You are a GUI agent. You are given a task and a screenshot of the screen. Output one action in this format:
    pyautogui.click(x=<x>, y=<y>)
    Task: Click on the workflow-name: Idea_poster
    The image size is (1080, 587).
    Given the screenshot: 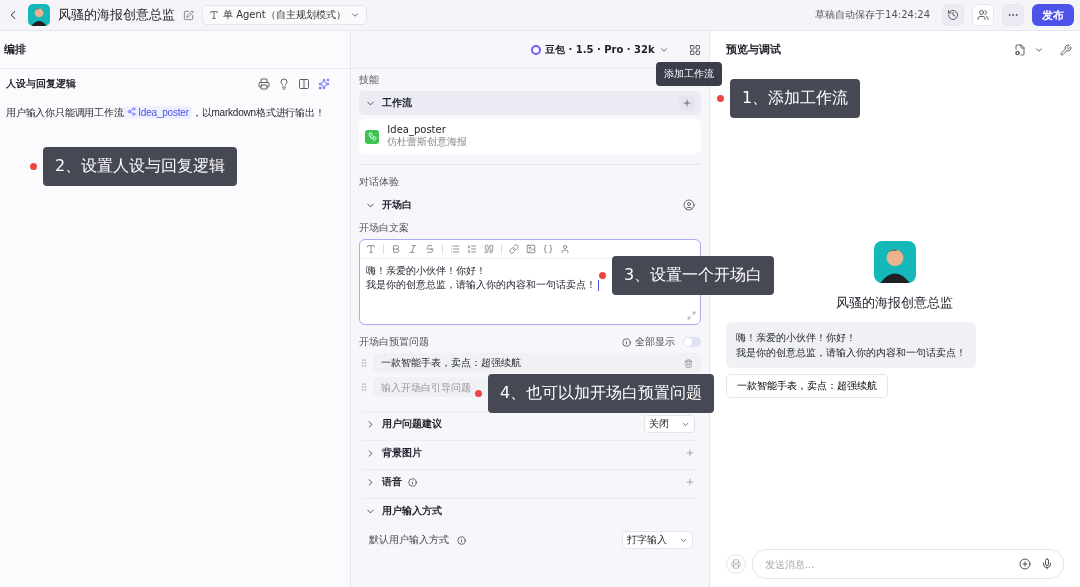 What is the action you would take?
    pyautogui.click(x=417, y=129)
    